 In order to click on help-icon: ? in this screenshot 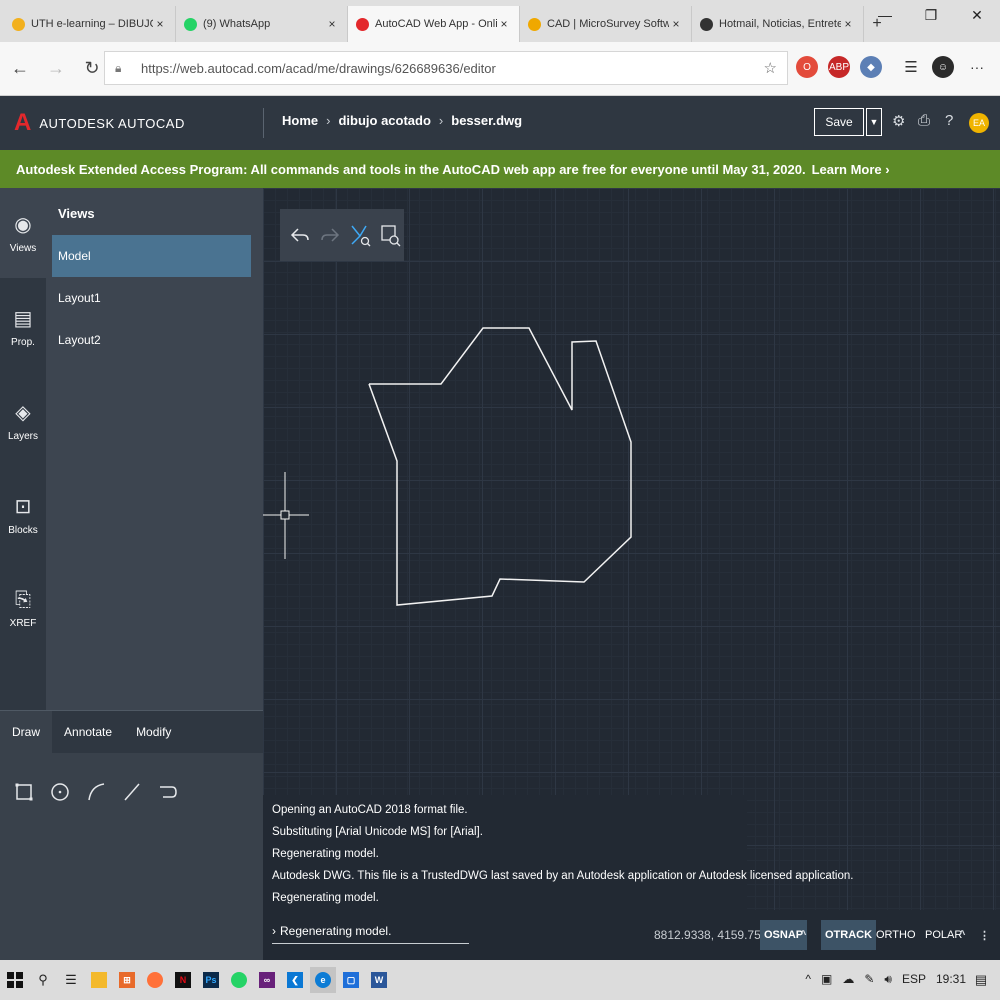, I will do `click(949, 120)`.